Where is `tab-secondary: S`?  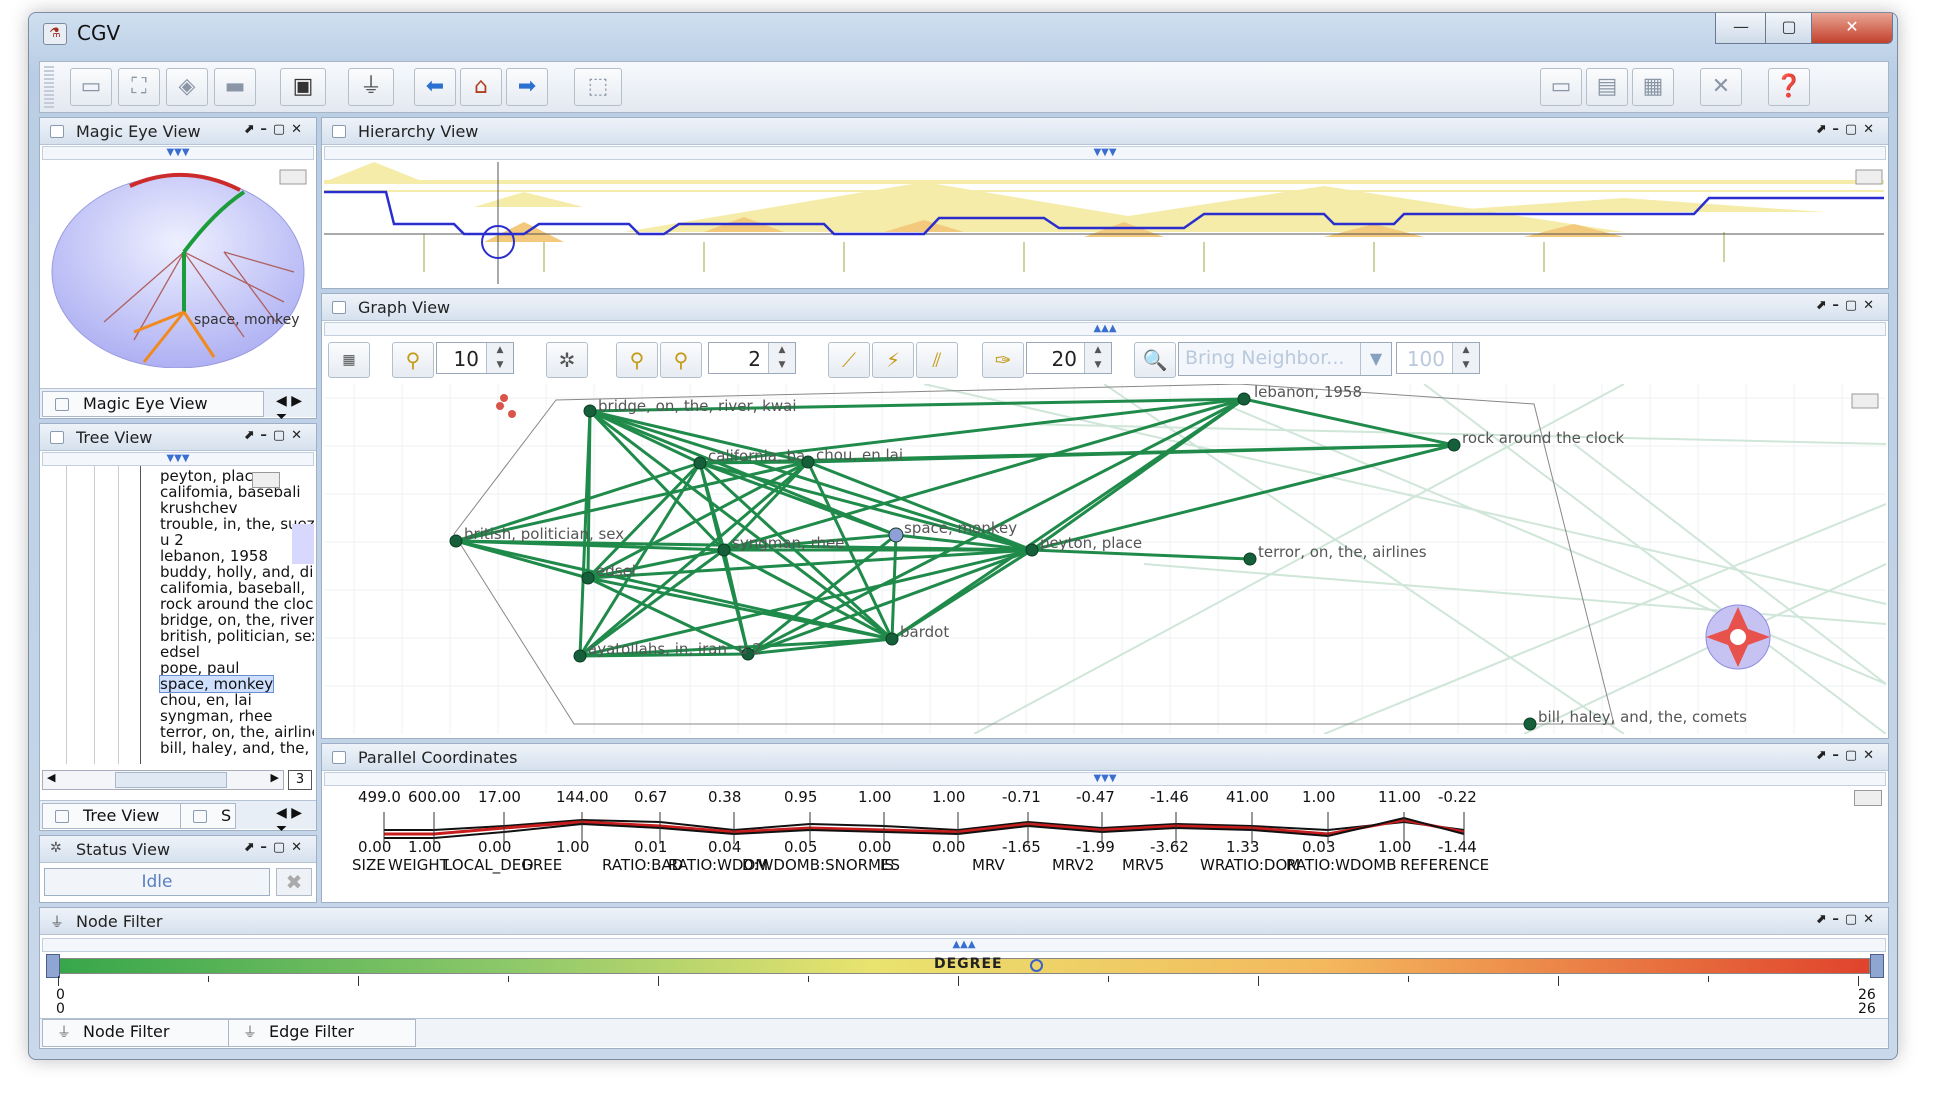 tab-secondary: S is located at coordinates (208, 816).